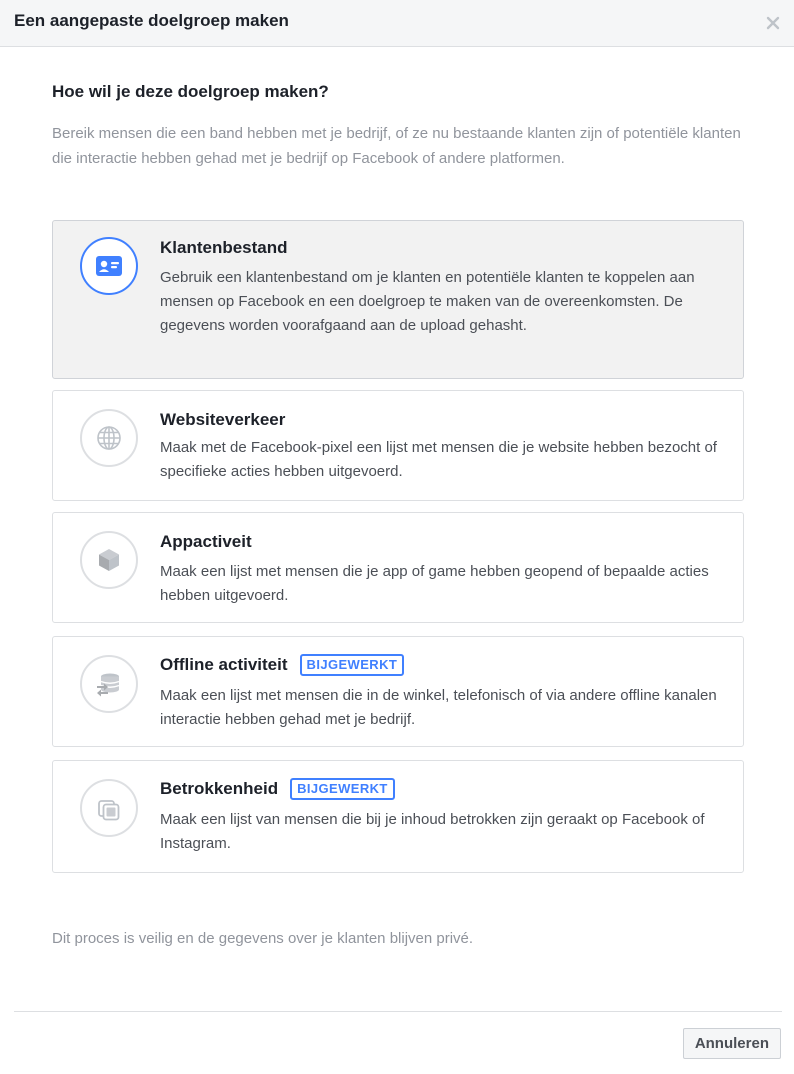 This screenshot has height=1074, width=794. Describe the element at coordinates (397, 23) in the screenshot. I see `dialog-header: Een aangepaste doelgroep maken` at that location.